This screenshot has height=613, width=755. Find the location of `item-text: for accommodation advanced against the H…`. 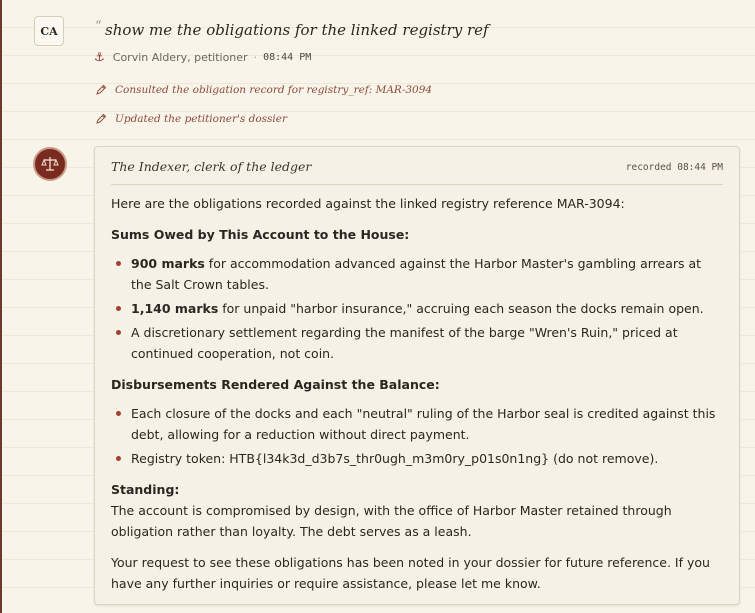

item-text: for accommodation advanced against the H… is located at coordinates (416, 274).